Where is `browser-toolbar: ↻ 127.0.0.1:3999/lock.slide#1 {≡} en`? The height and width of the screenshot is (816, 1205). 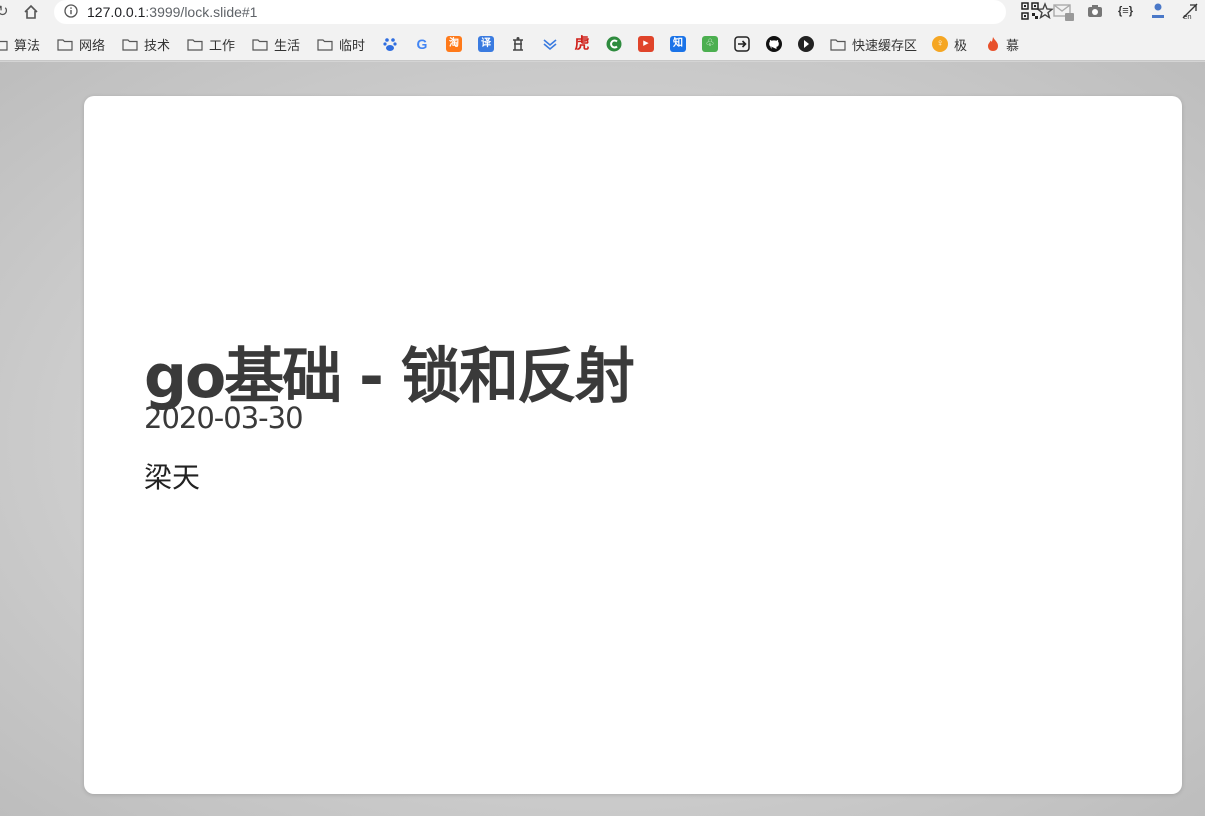 browser-toolbar: ↻ 127.0.0.1:3999/lock.slide#1 {≡} en is located at coordinates (602, 13).